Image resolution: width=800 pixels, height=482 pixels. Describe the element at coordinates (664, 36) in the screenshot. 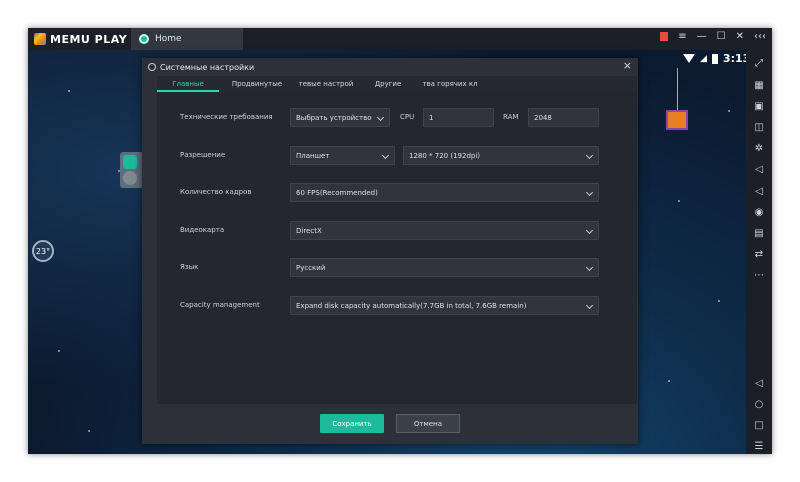

I see `gift-notification-icon` at that location.